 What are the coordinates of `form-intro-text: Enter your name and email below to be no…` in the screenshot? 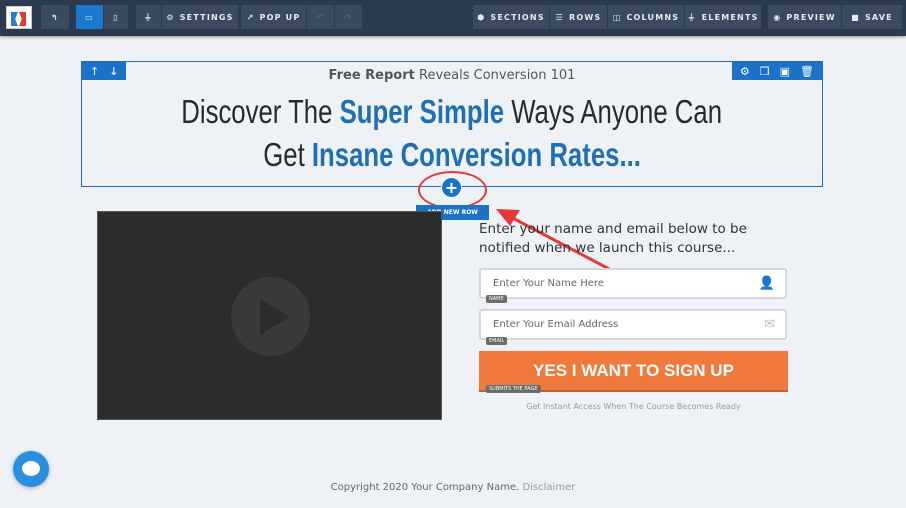 It's located at (613, 238).